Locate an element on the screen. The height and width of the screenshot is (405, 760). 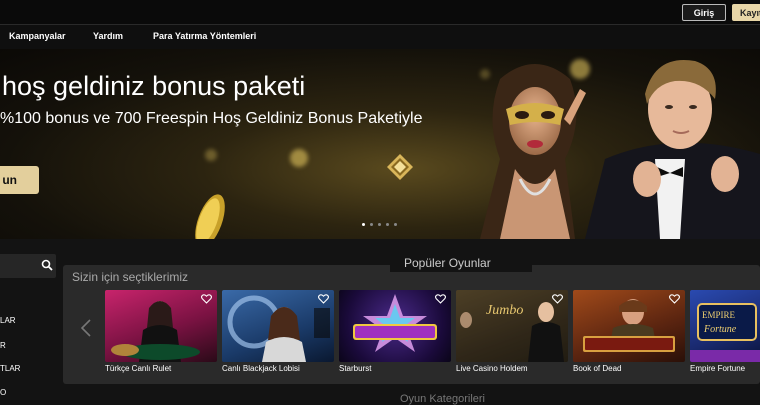
game-card-title: Starburst is located at coordinates (355, 368).